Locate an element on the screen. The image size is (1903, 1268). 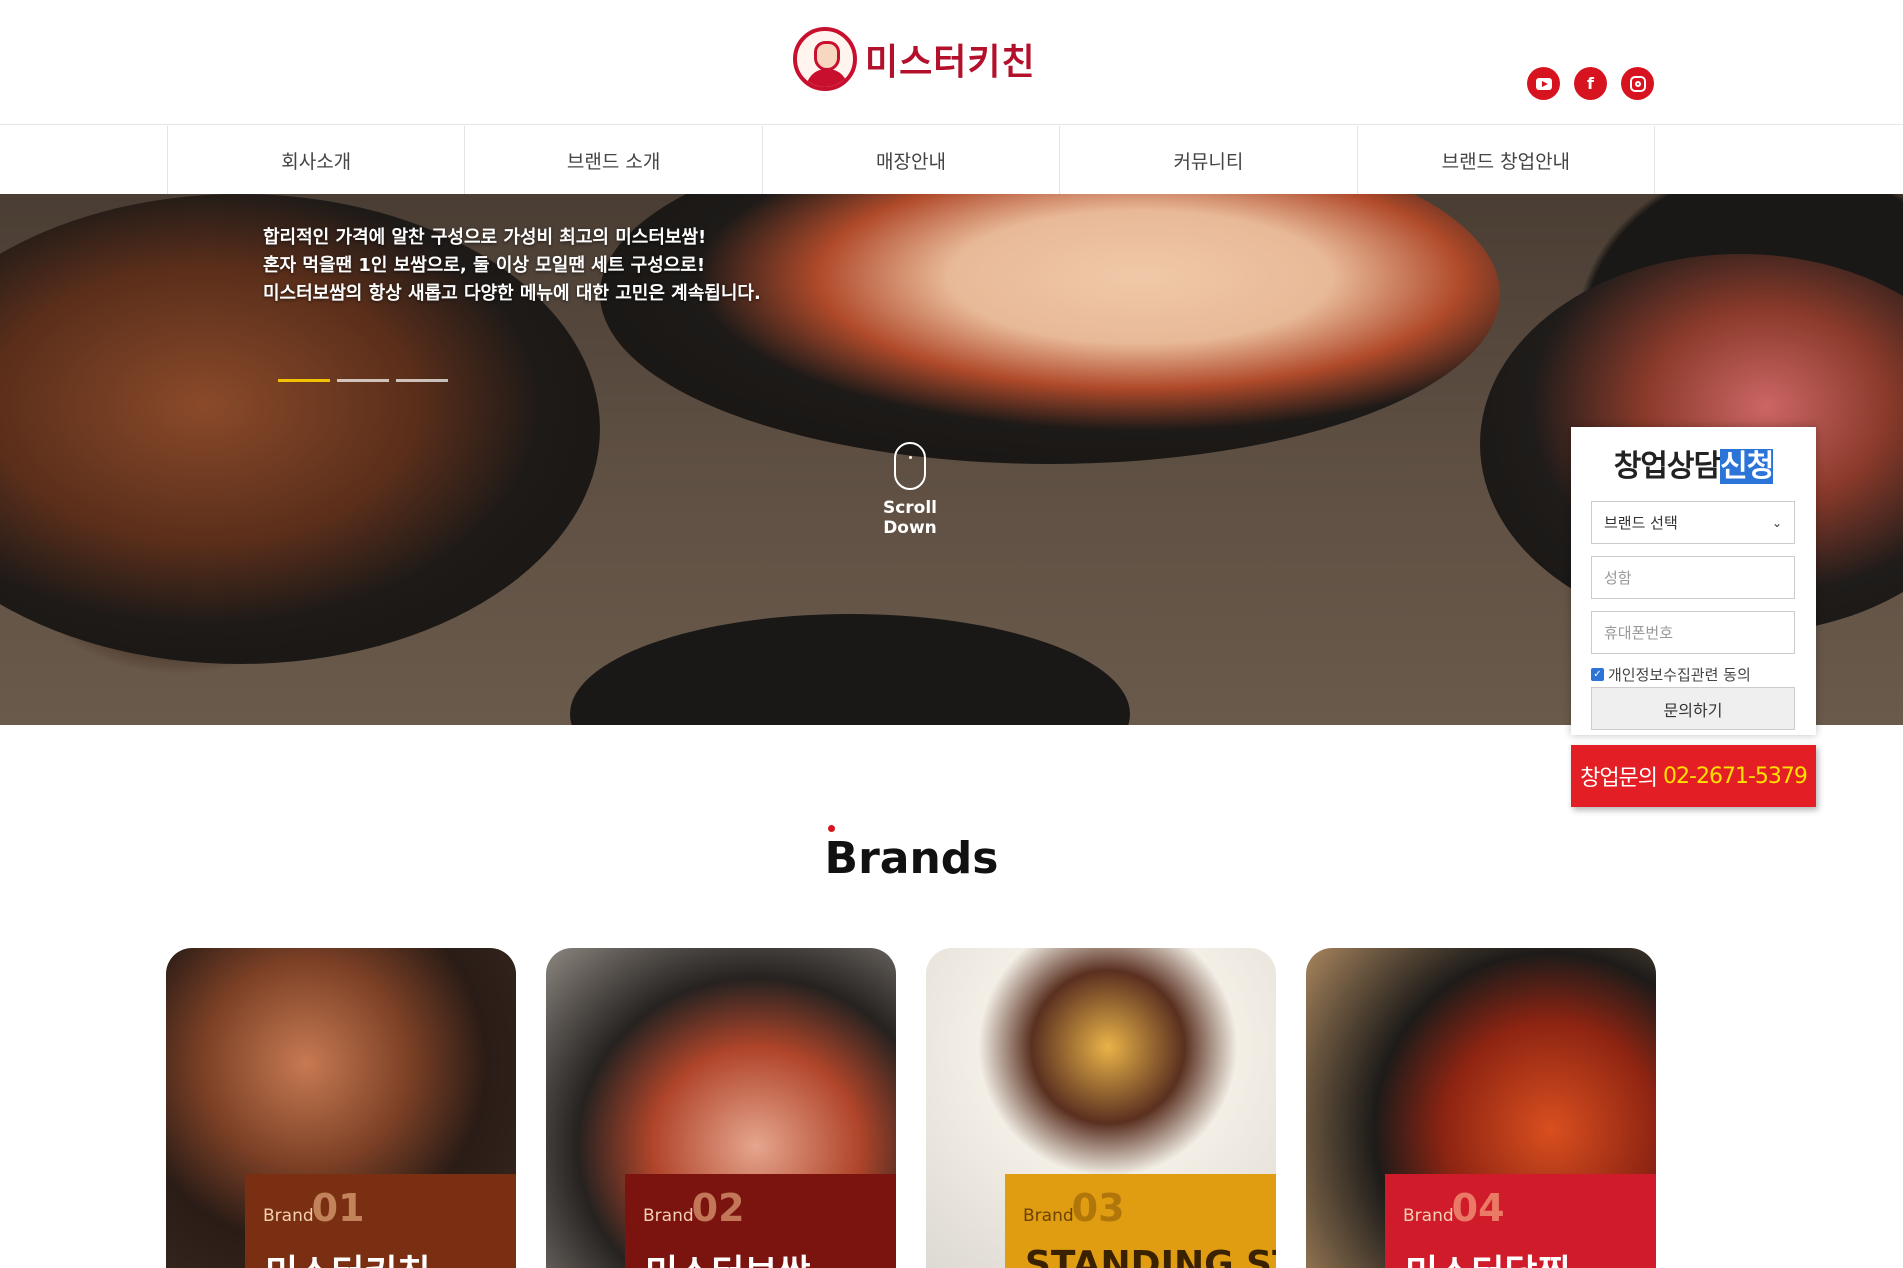
nav-item-company: 회사소개 is located at coordinates (317, 160).